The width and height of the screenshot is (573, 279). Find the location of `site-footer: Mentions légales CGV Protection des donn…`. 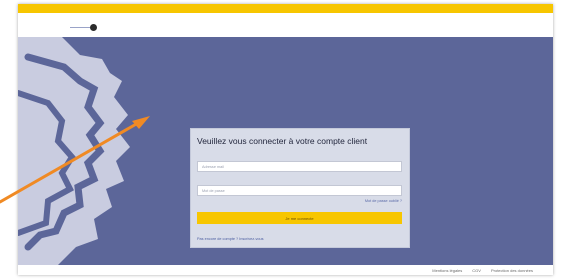

site-footer: Mentions légales CGV Protection des donn… is located at coordinates (285, 270).